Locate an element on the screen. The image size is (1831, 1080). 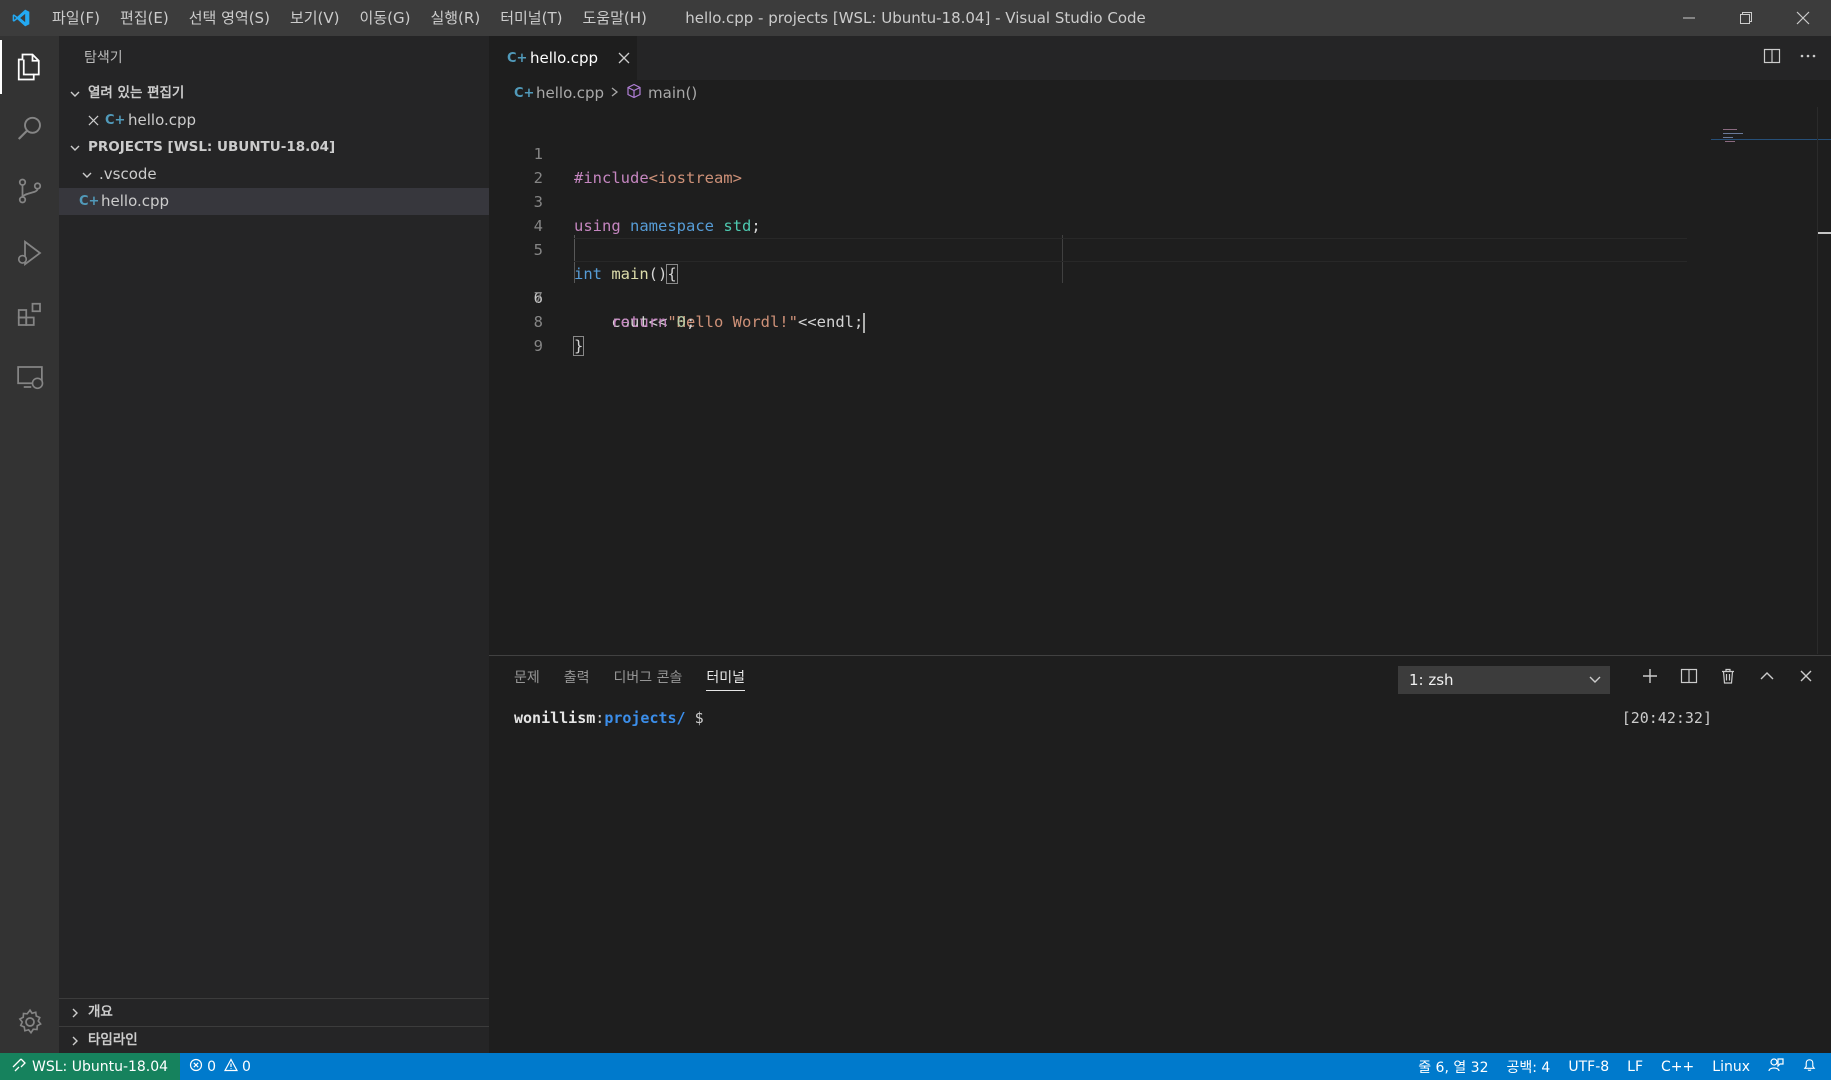
feedback-button is located at coordinates (1776, 1066).